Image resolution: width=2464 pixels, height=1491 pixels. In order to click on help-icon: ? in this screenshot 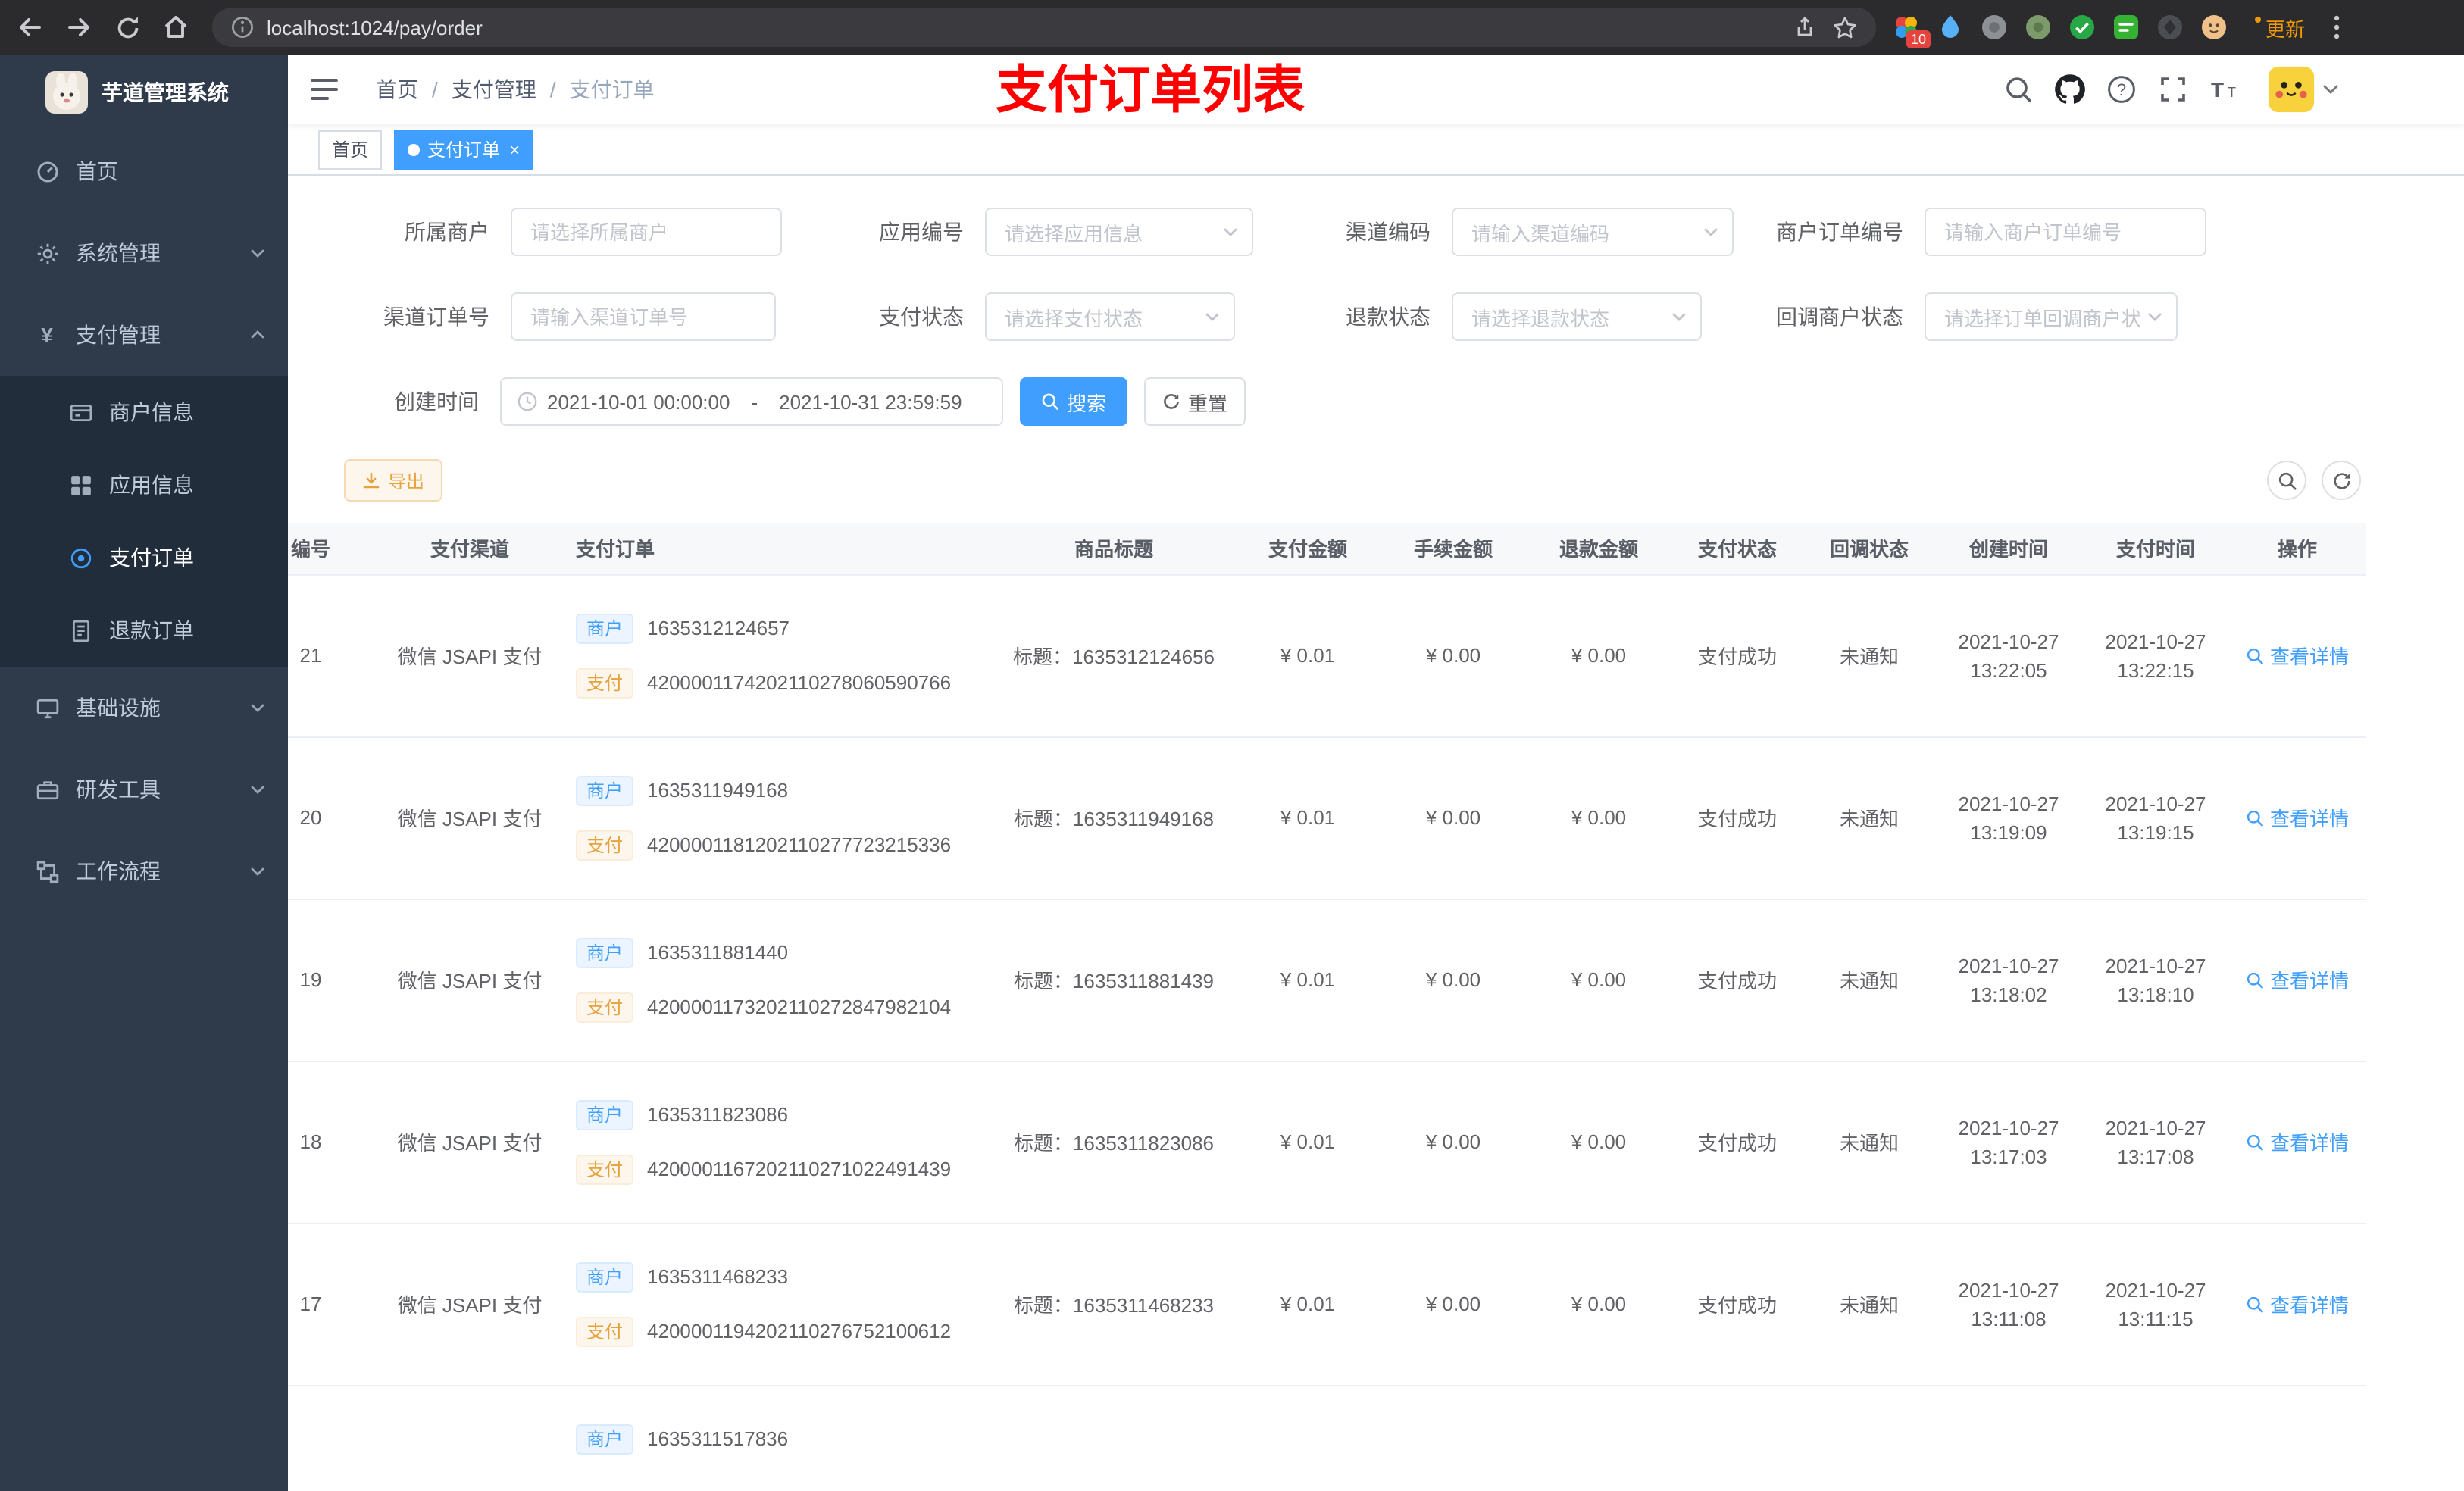, I will do `click(2121, 89)`.